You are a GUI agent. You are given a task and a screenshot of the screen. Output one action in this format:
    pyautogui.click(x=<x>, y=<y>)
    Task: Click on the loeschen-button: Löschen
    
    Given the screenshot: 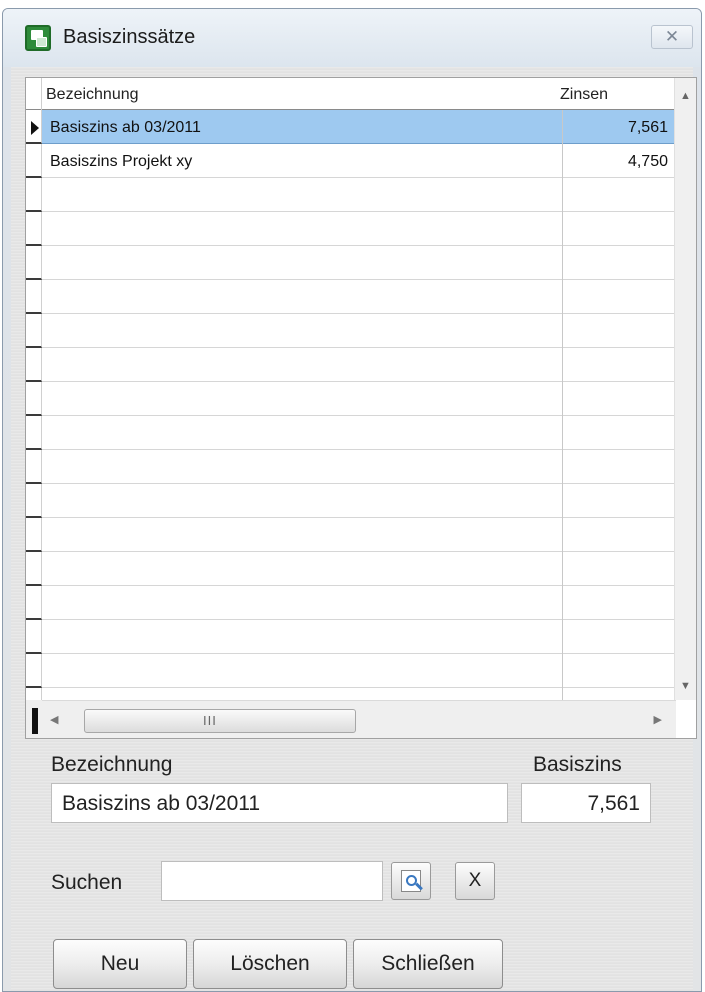 What is the action you would take?
    pyautogui.click(x=270, y=964)
    